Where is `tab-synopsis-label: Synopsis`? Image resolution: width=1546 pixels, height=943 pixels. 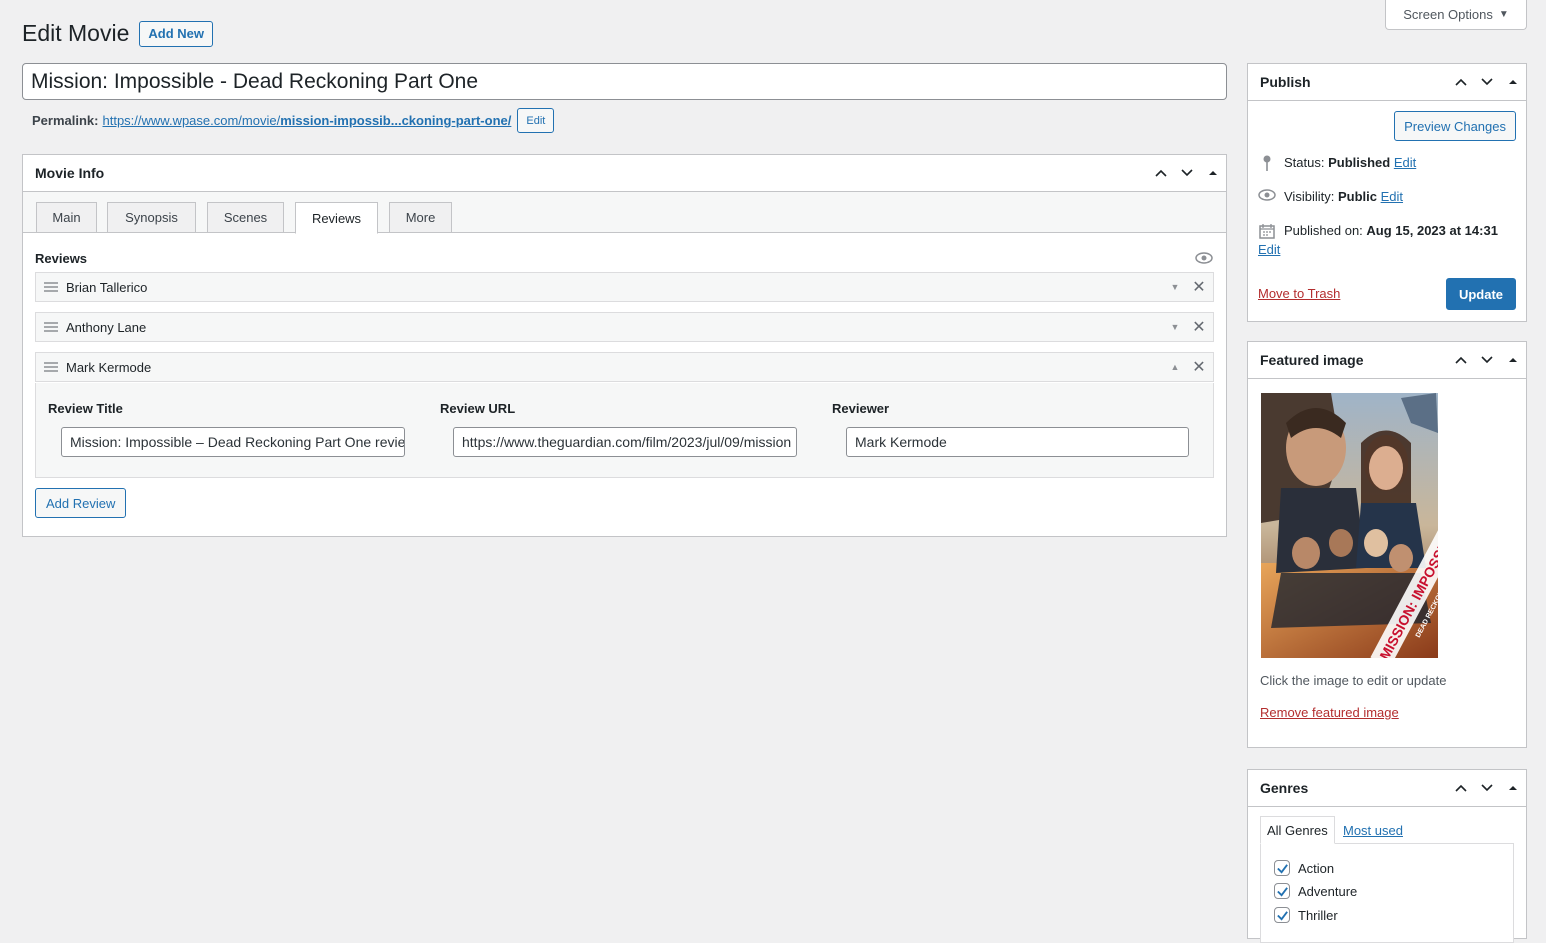 tab-synopsis-label: Synopsis is located at coordinates (151, 217).